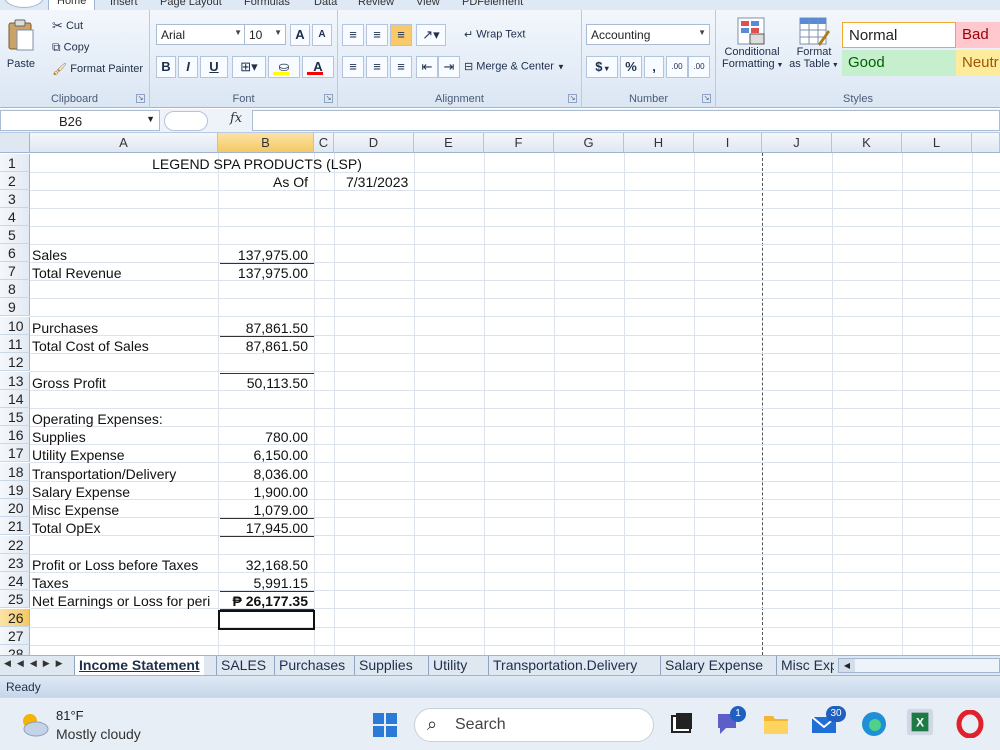 This screenshot has height=750, width=1000. I want to click on tab-review: Review, so click(376, 4).